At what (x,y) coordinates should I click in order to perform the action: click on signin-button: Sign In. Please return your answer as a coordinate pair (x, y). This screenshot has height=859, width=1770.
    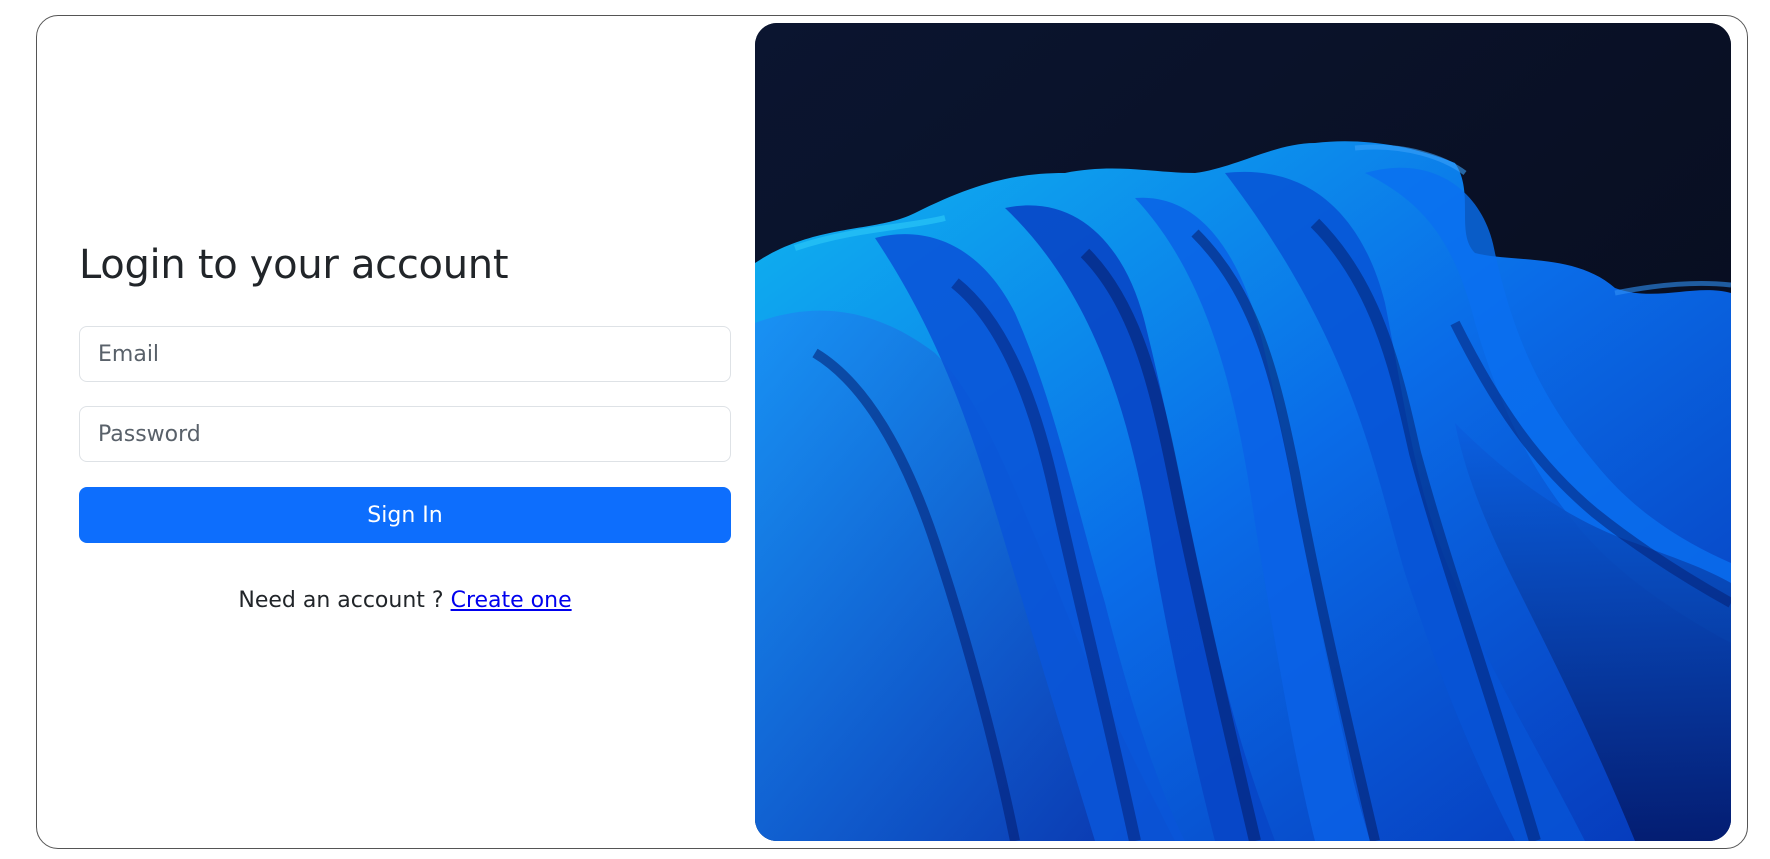
    Looking at the image, I should click on (405, 515).